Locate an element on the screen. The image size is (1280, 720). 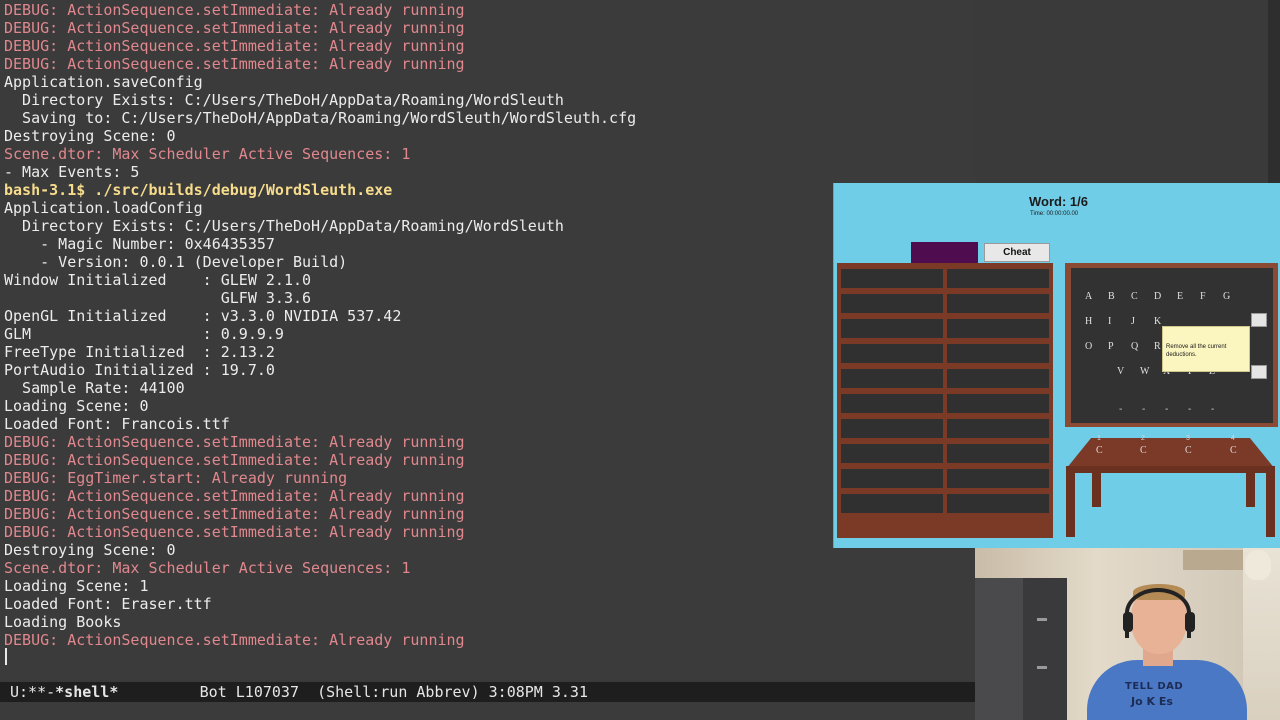
letter-tile: K is located at coordinates (1157, 321).